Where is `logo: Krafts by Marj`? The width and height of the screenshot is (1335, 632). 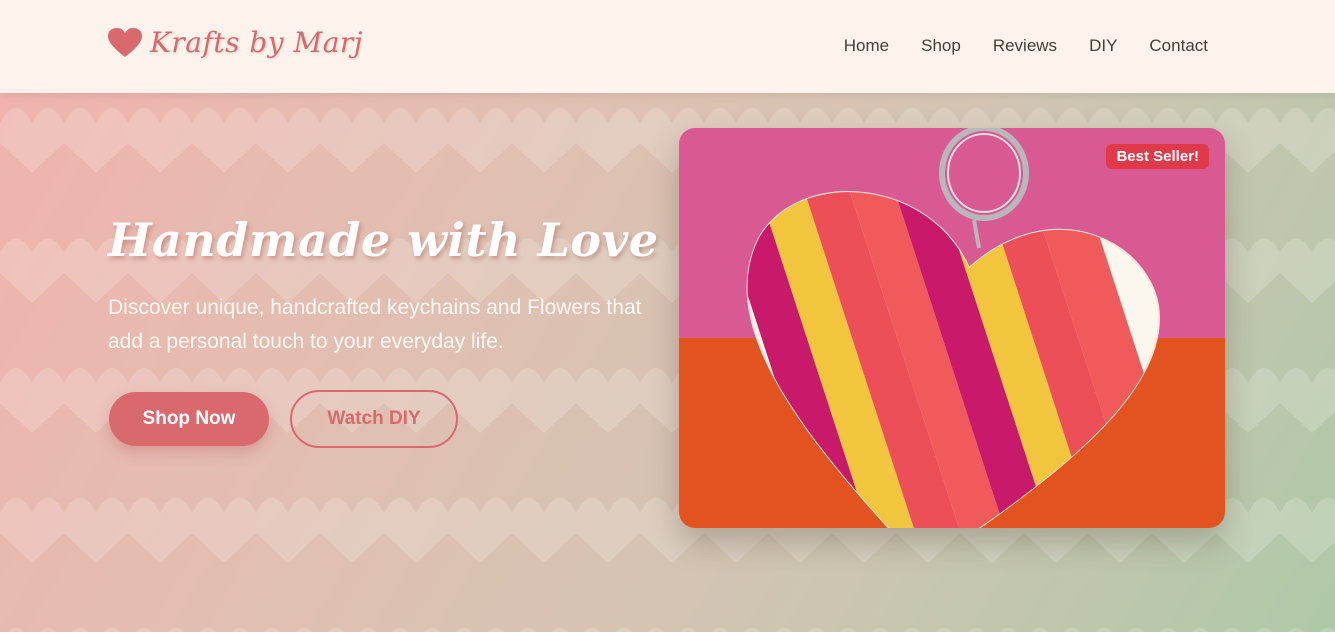
logo: Krafts by Marj is located at coordinates (235, 42).